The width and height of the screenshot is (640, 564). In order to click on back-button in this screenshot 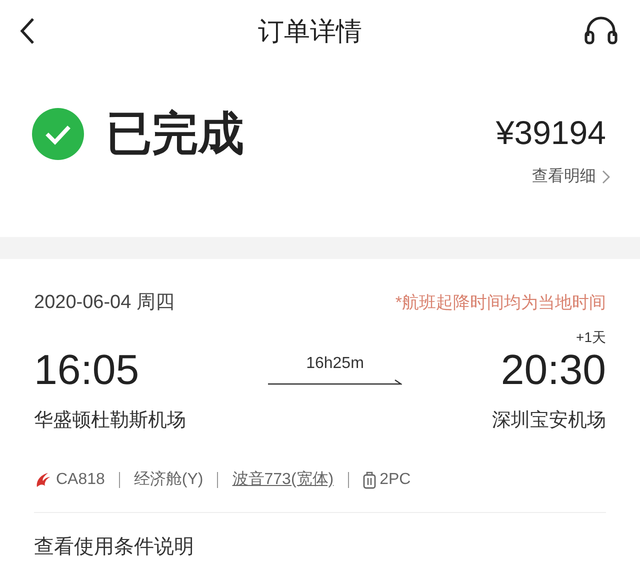, I will do `click(27, 31)`.